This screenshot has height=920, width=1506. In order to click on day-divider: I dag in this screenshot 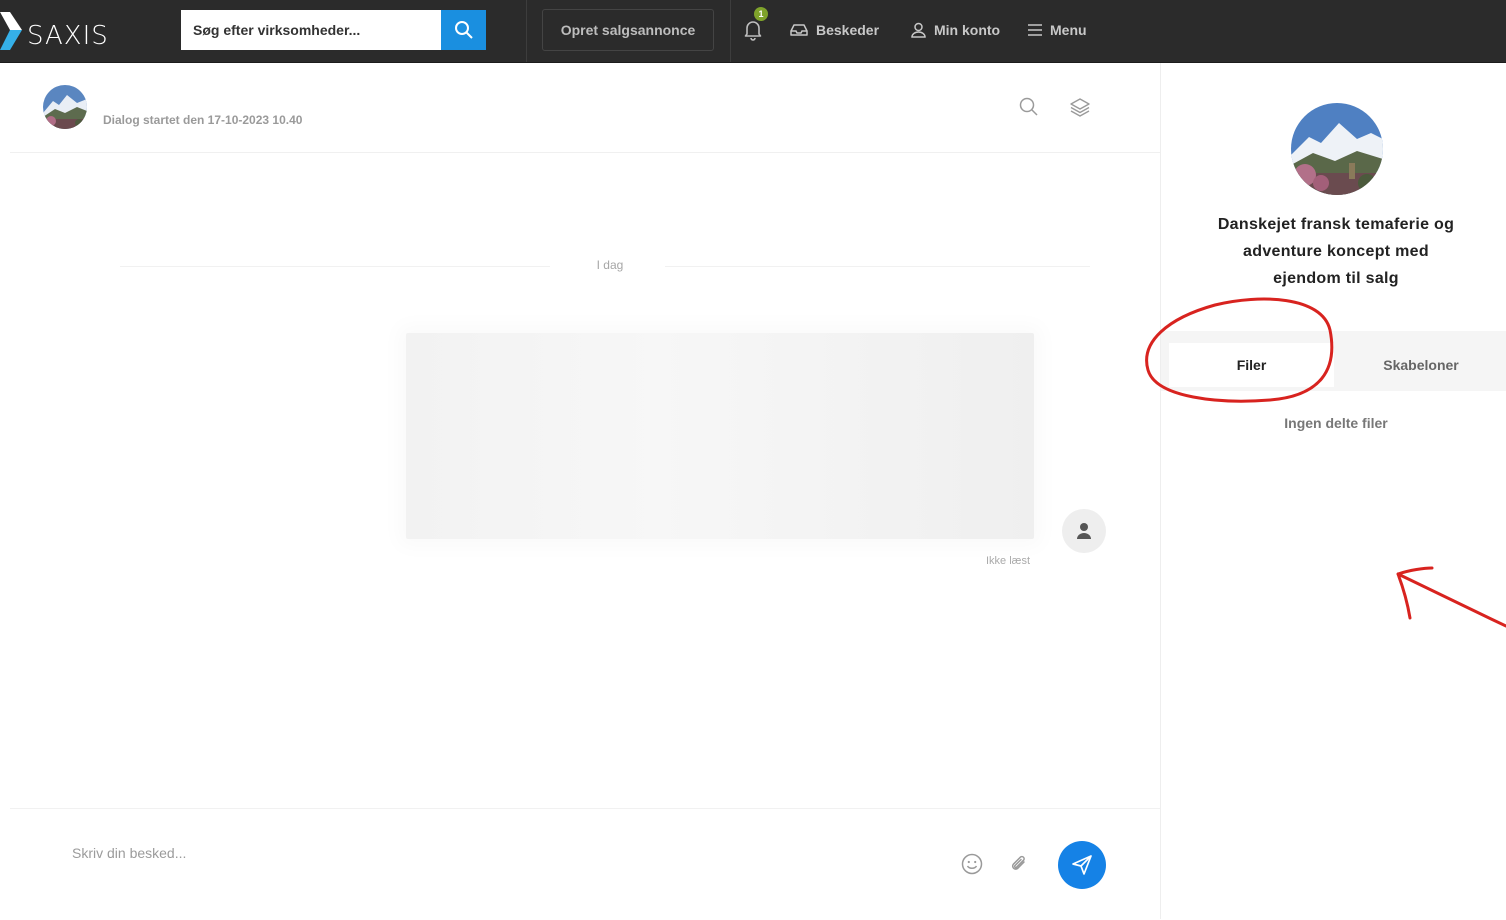, I will do `click(605, 266)`.